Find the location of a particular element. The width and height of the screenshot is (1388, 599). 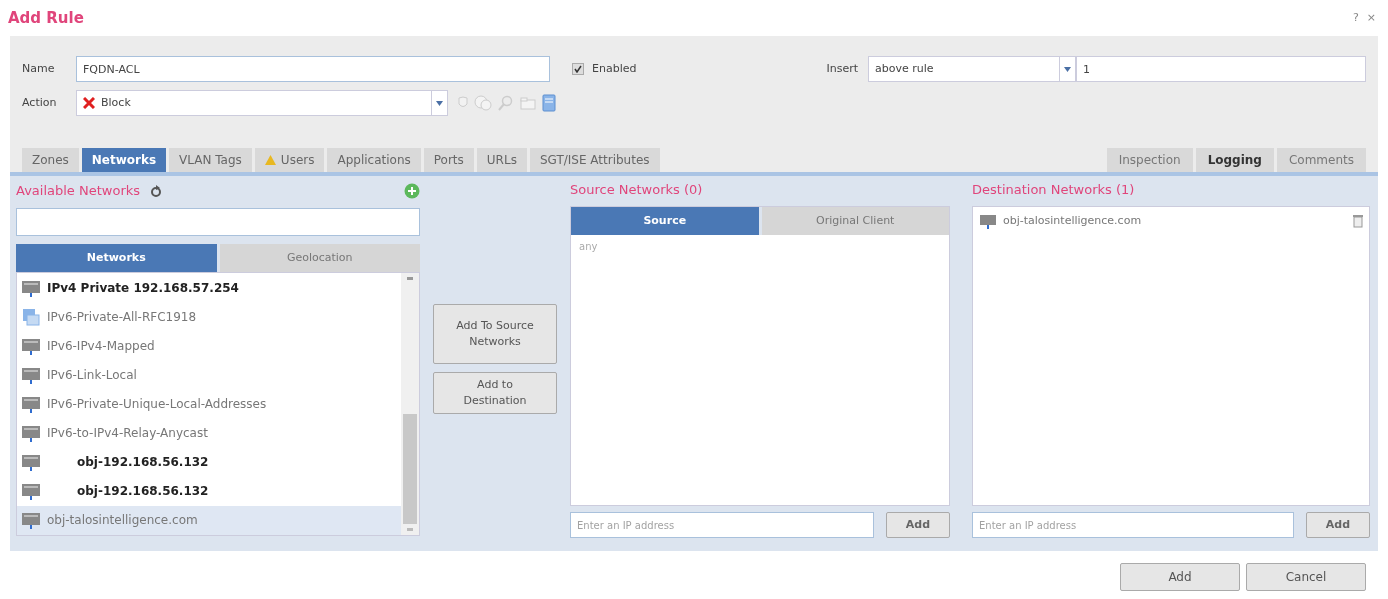

tab: URLs is located at coordinates (501, 160).